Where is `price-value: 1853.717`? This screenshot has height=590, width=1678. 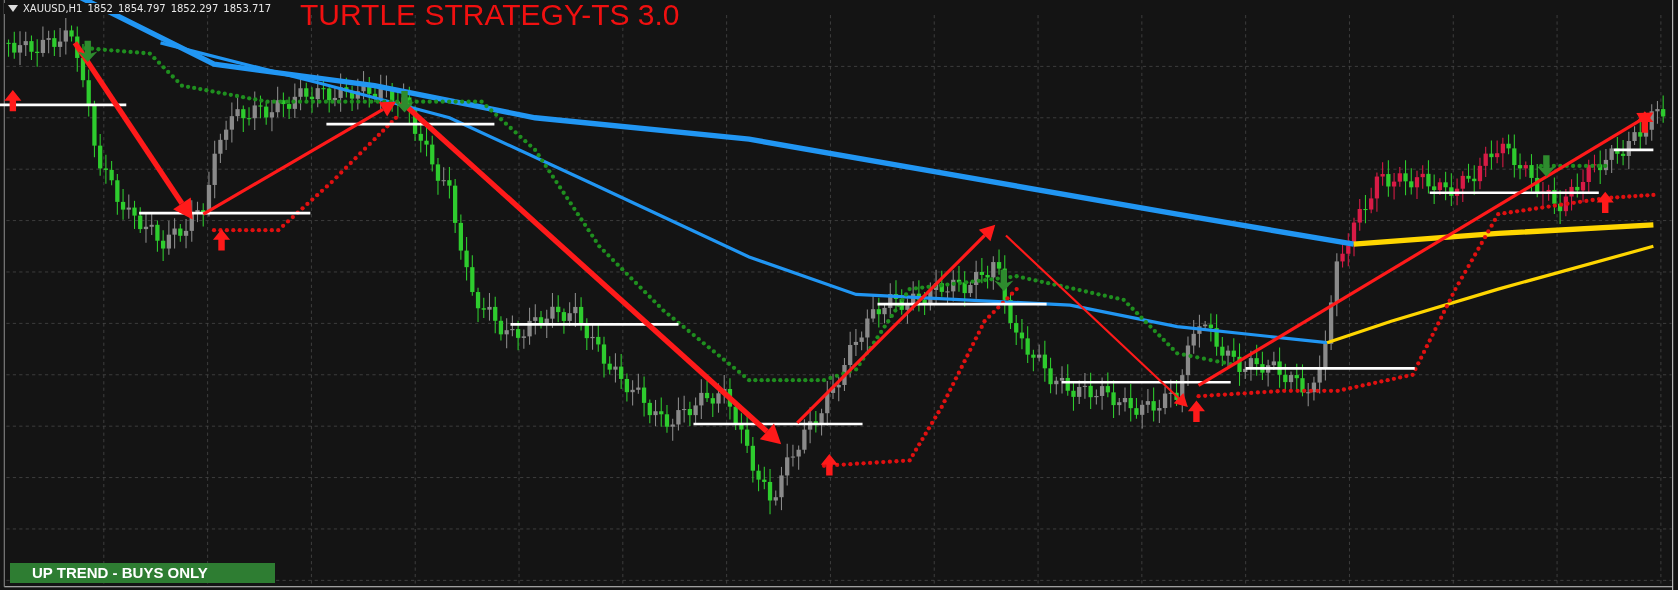 price-value: 1853.717 is located at coordinates (247, 8).